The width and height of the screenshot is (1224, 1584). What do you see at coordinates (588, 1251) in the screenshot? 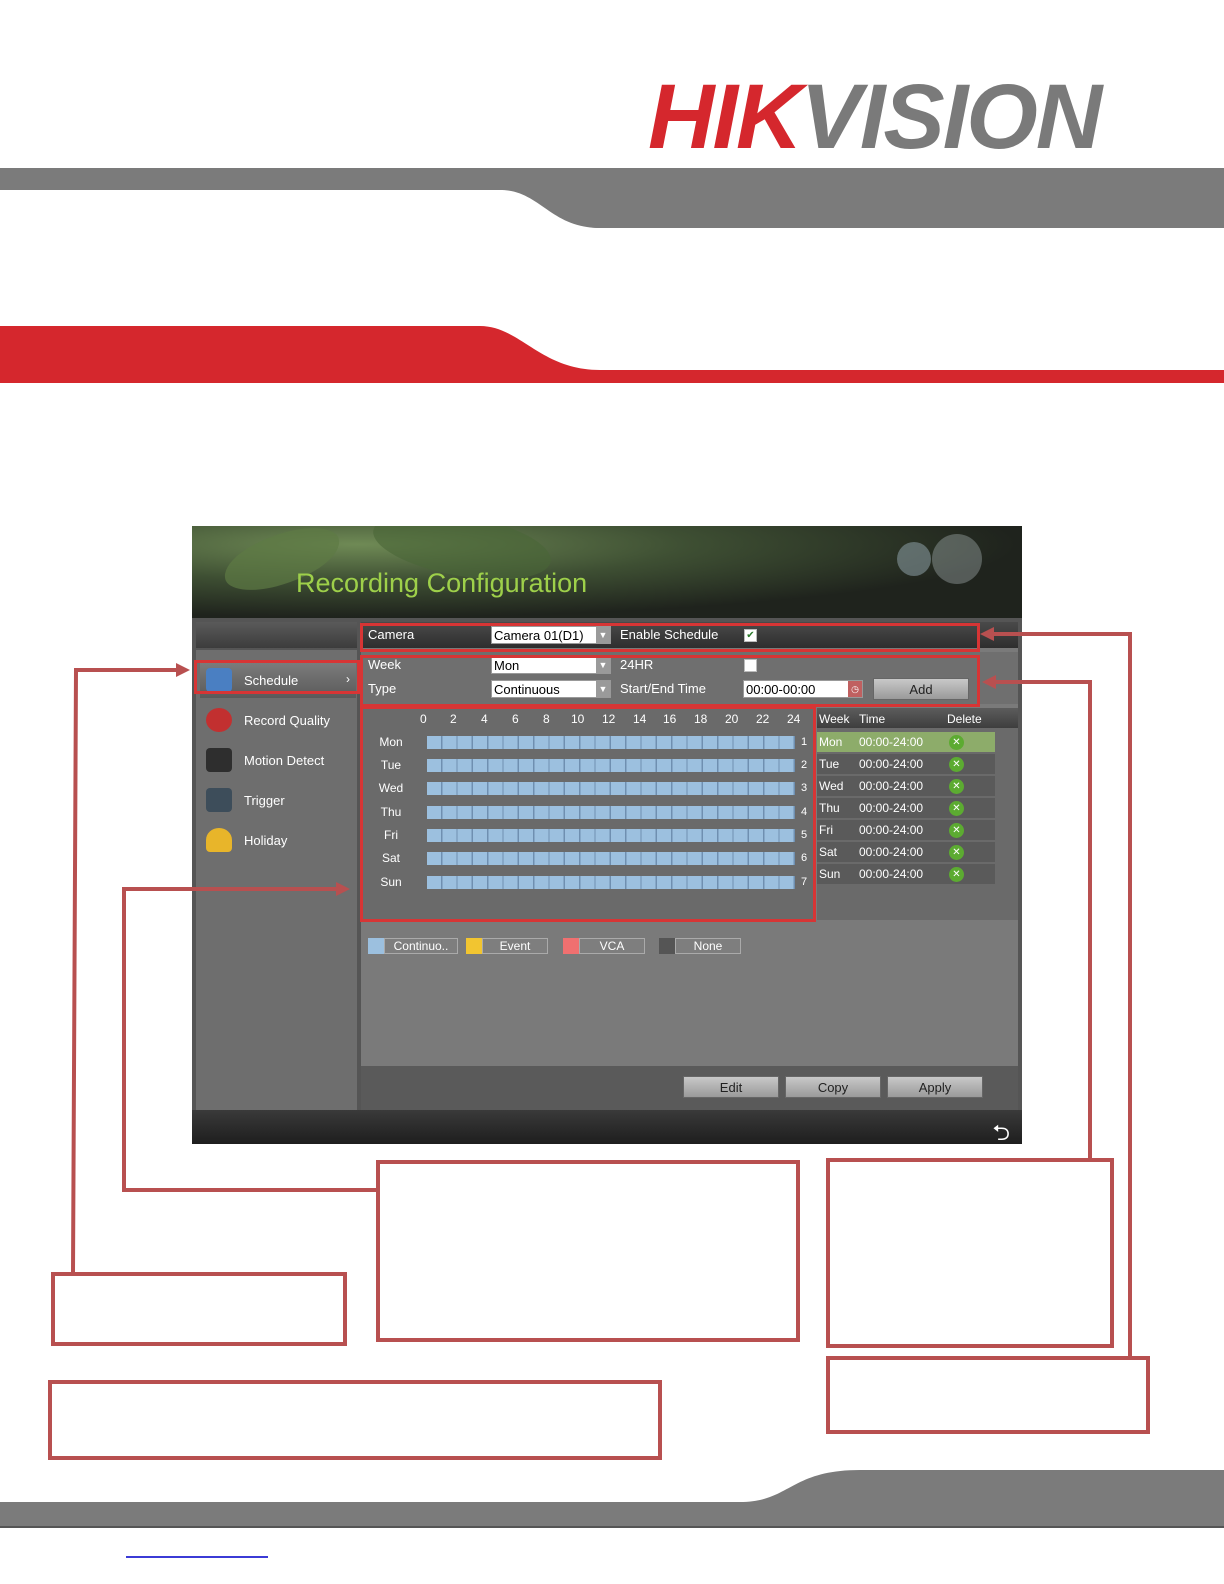
I see `callout-box-grid` at bounding box center [588, 1251].